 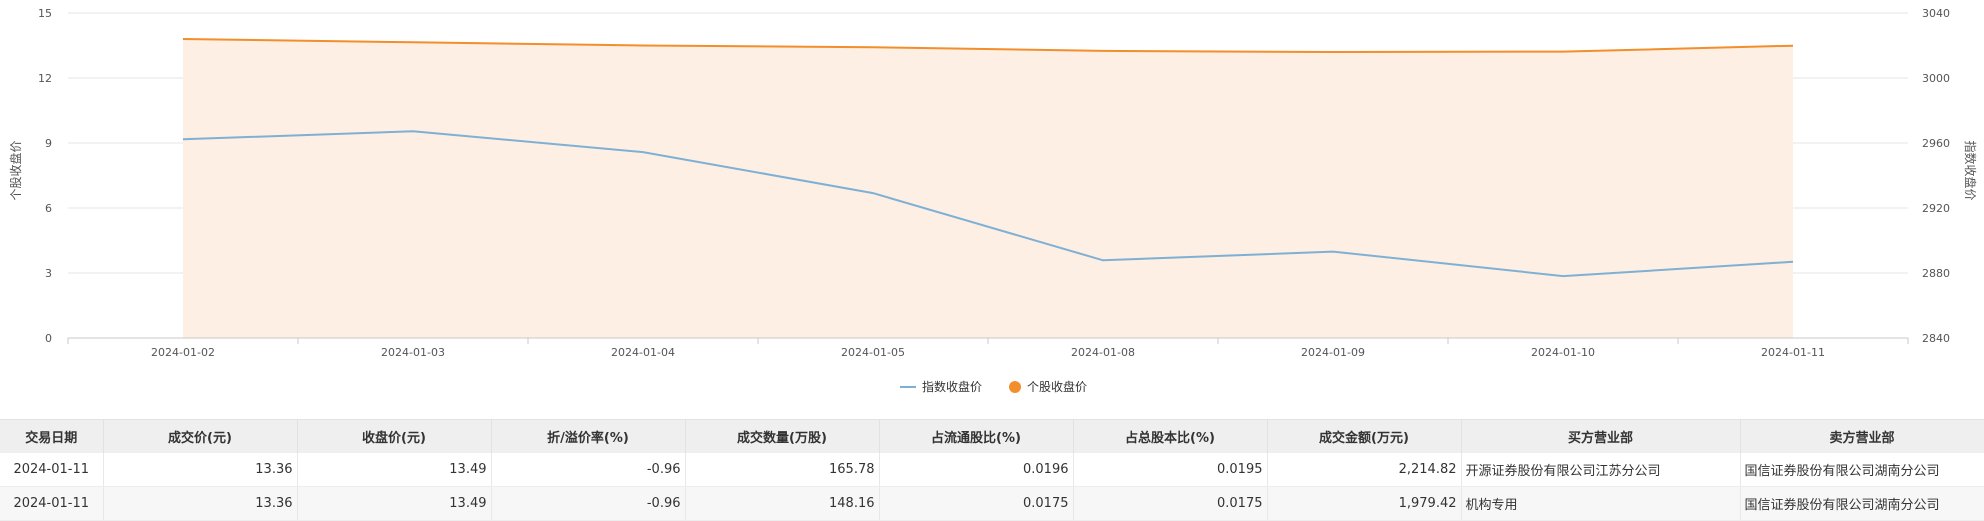 I want to click on legend-item-index-close: 指数收盘价, so click(x=941, y=386).